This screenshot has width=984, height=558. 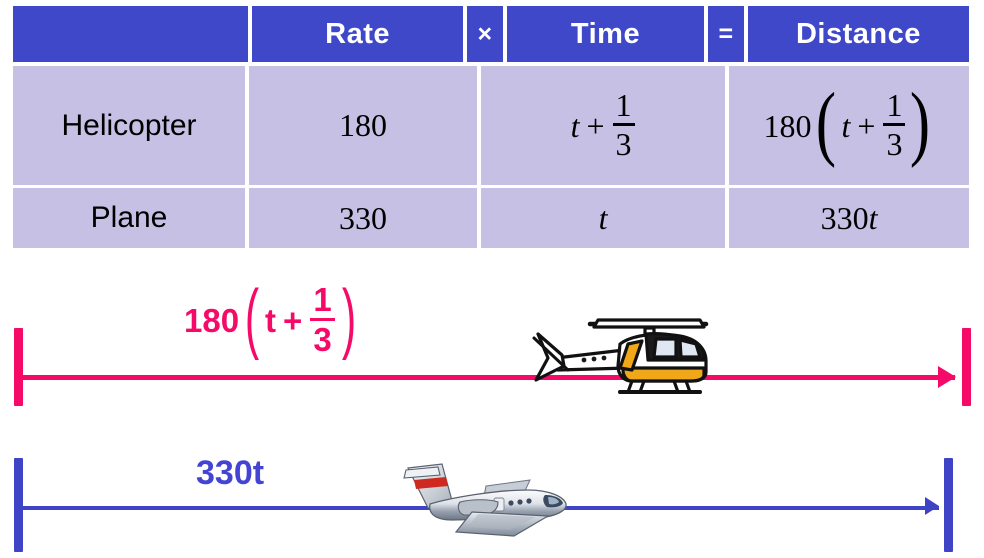 I want to click on expression-330t: 330 t, so click(x=849, y=218).